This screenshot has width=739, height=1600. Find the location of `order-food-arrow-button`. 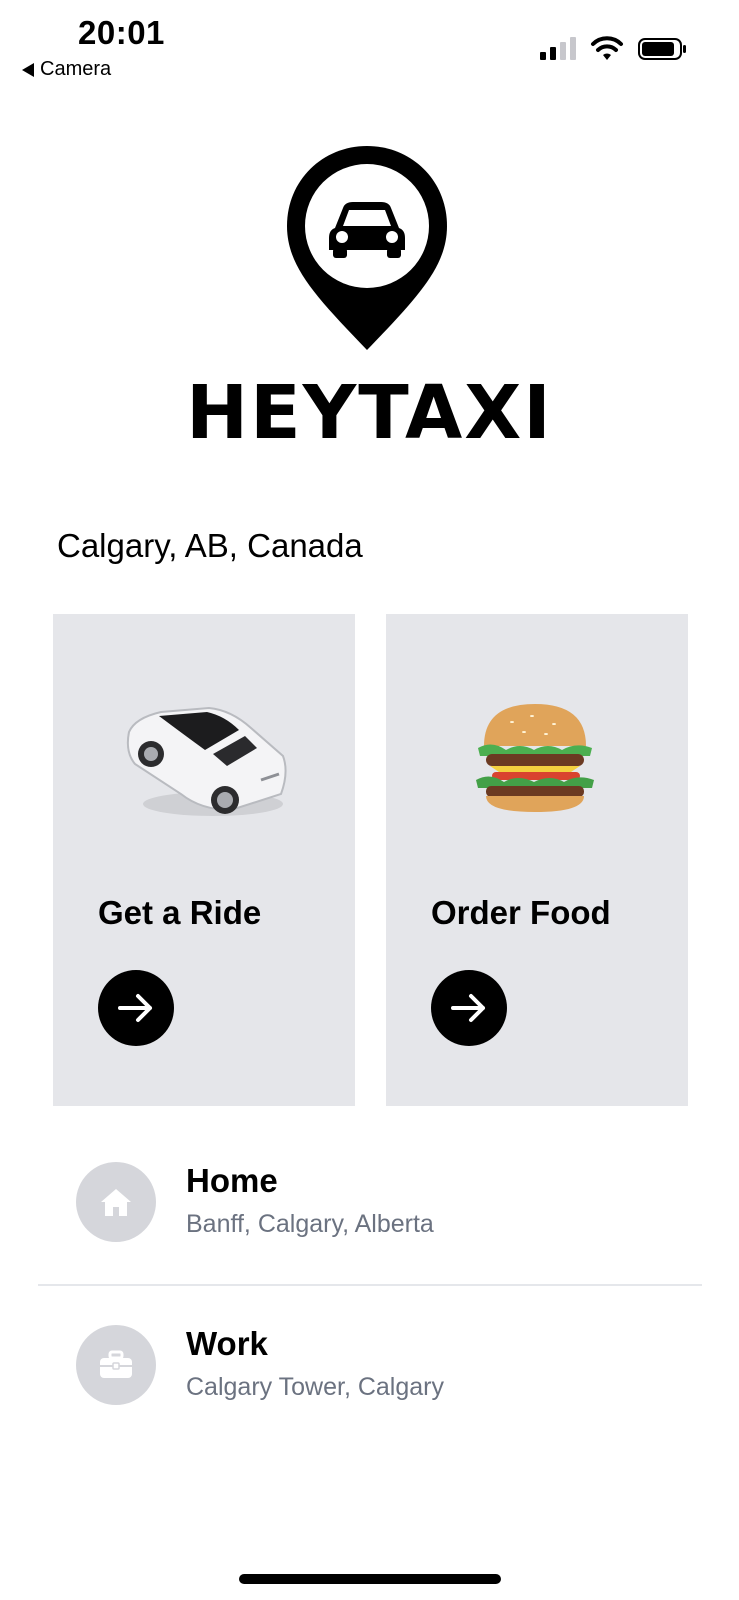

order-food-arrow-button is located at coordinates (469, 1008).